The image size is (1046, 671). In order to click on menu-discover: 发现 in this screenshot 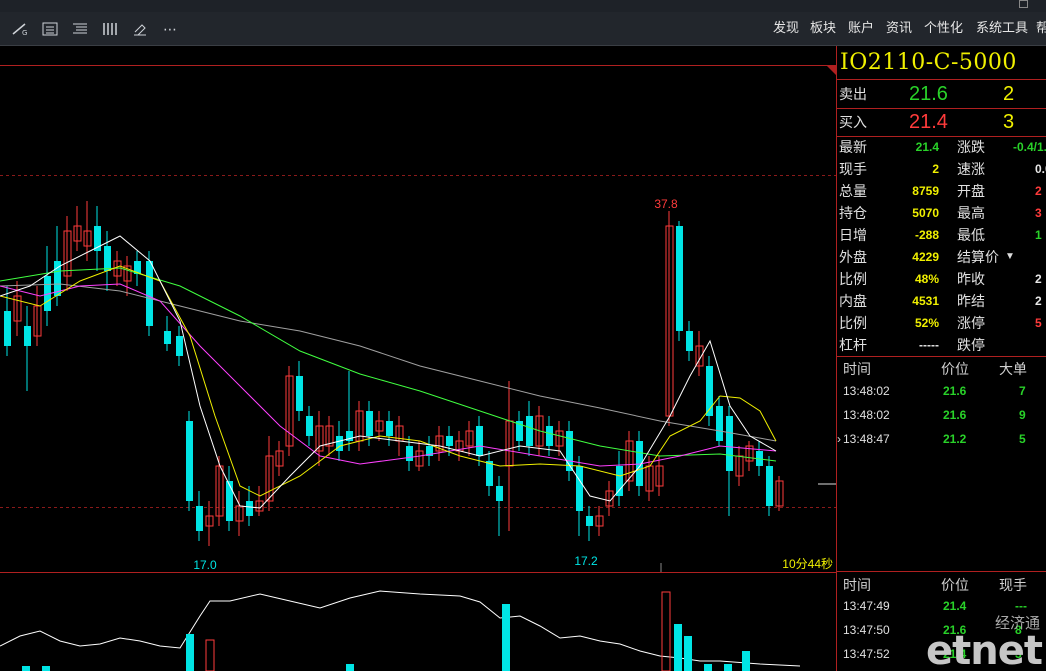, I will do `click(786, 28)`.